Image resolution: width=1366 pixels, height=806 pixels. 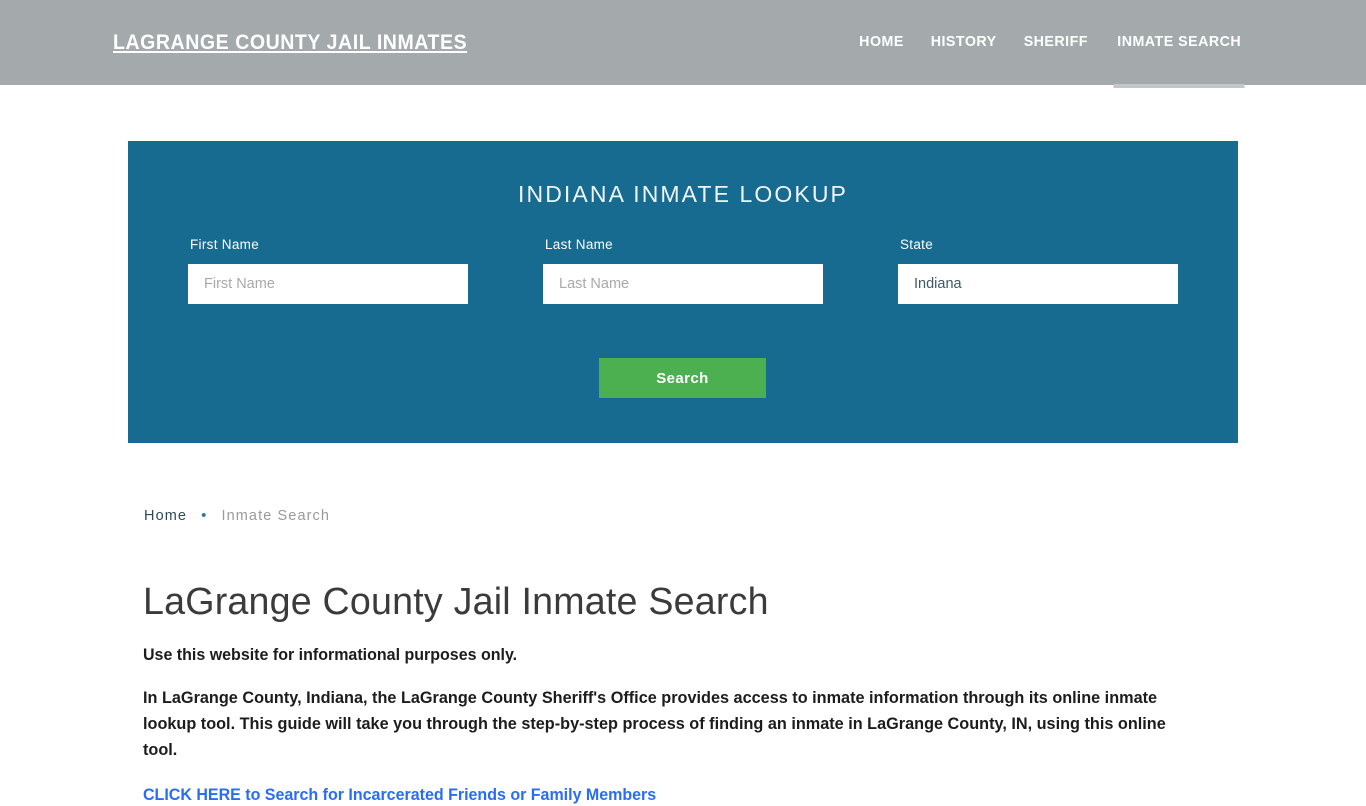 I want to click on first-name-field-group: First Name, so click(x=328, y=270).